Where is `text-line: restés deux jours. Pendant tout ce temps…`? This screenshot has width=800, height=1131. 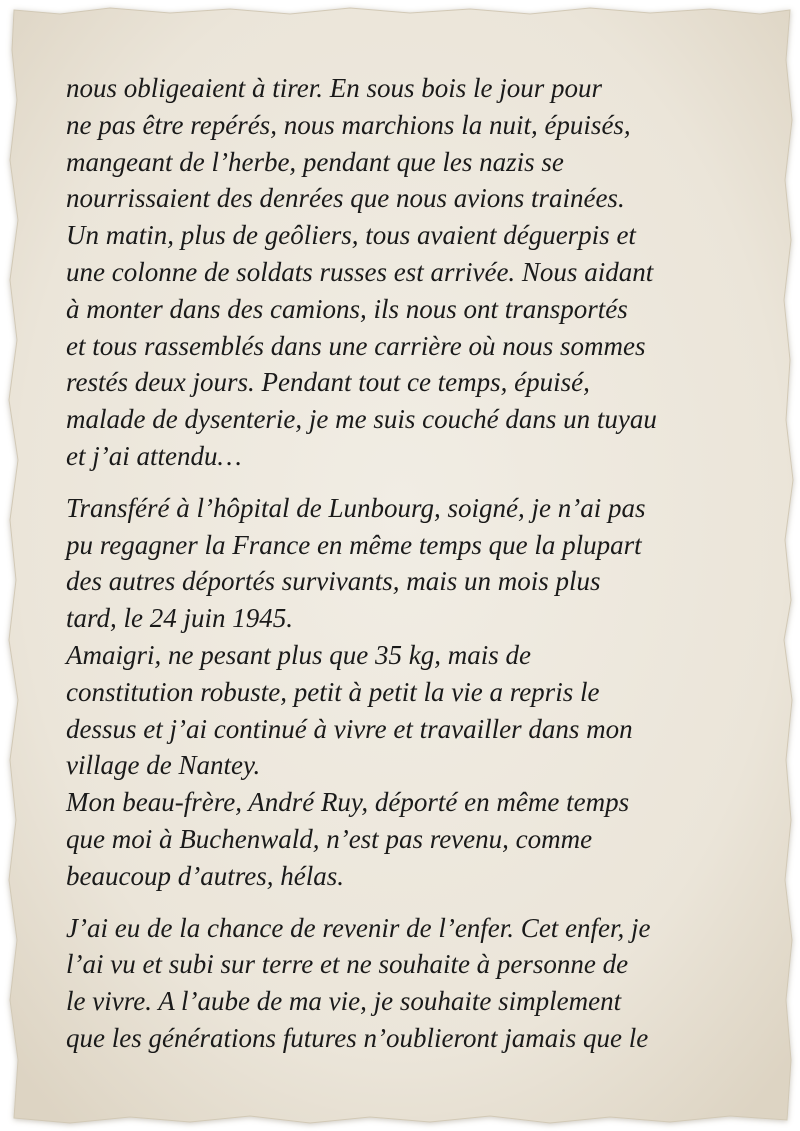
text-line: restés deux jours. Pendant tout ce temps… is located at coordinates (328, 382).